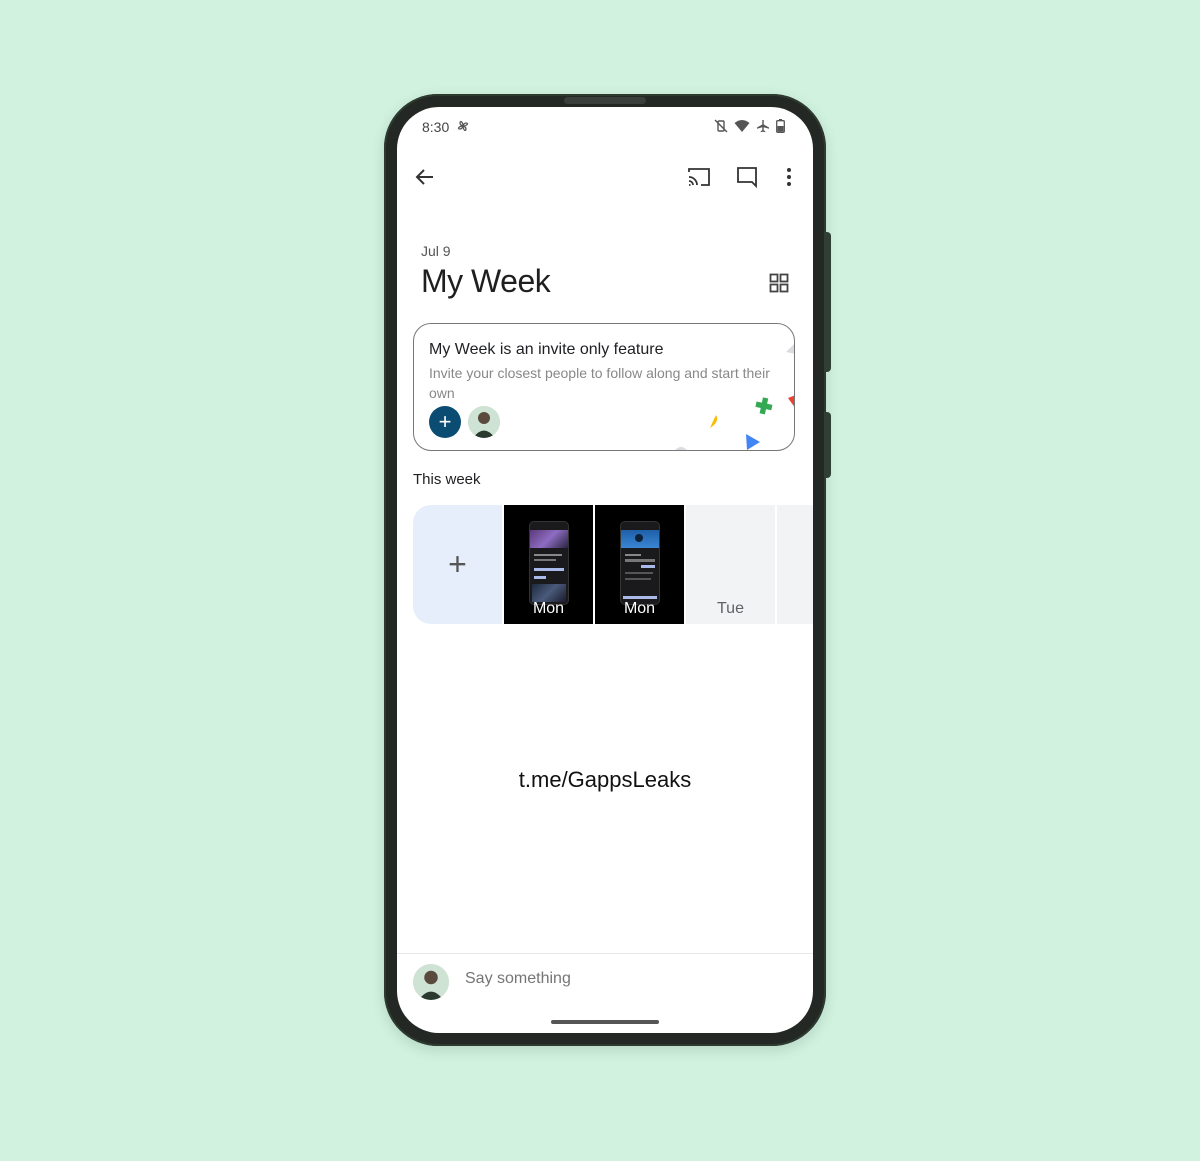  I want to click on composer-divider, so click(605, 953).